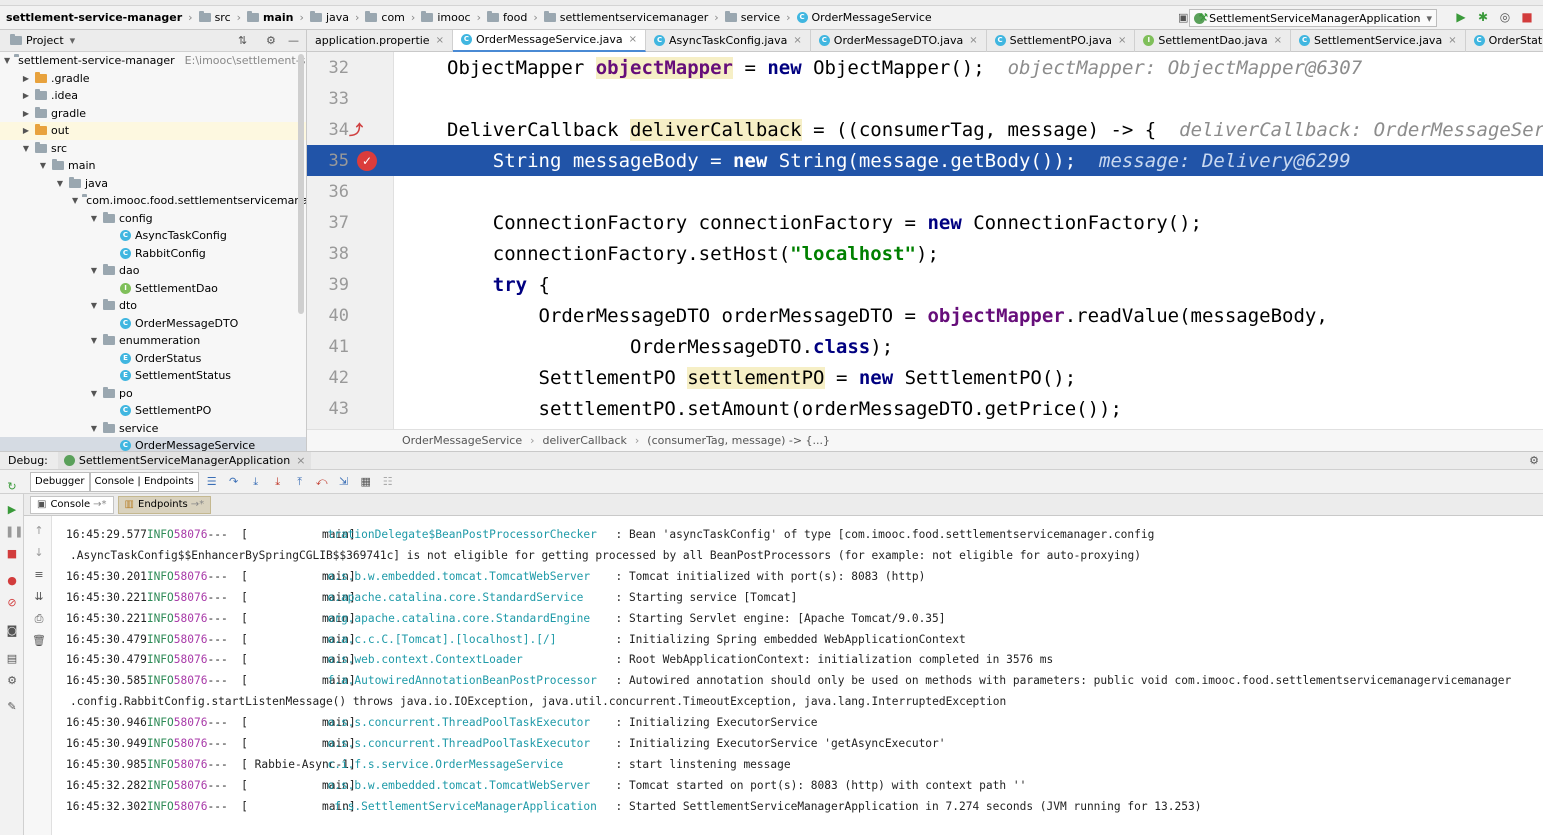  Describe the element at coordinates (512, 17) in the screenshot. I see `nav-crumb-food: food ›` at that location.